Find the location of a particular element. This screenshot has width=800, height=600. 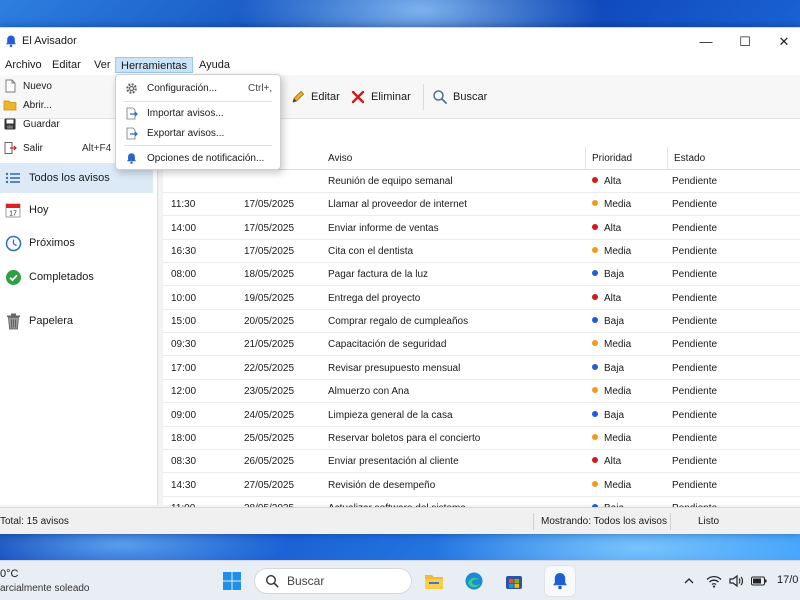

column-header-aviso: Aviso is located at coordinates (454, 158).